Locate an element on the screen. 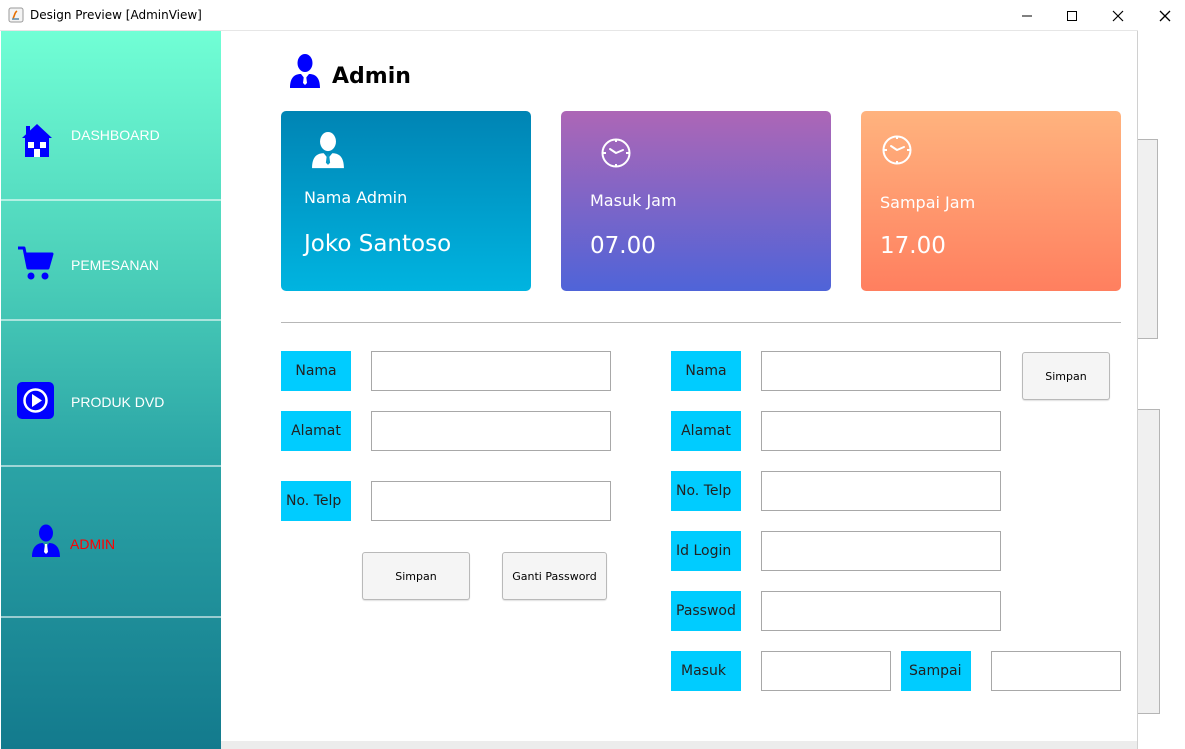  house-icon is located at coordinates (37, 140).